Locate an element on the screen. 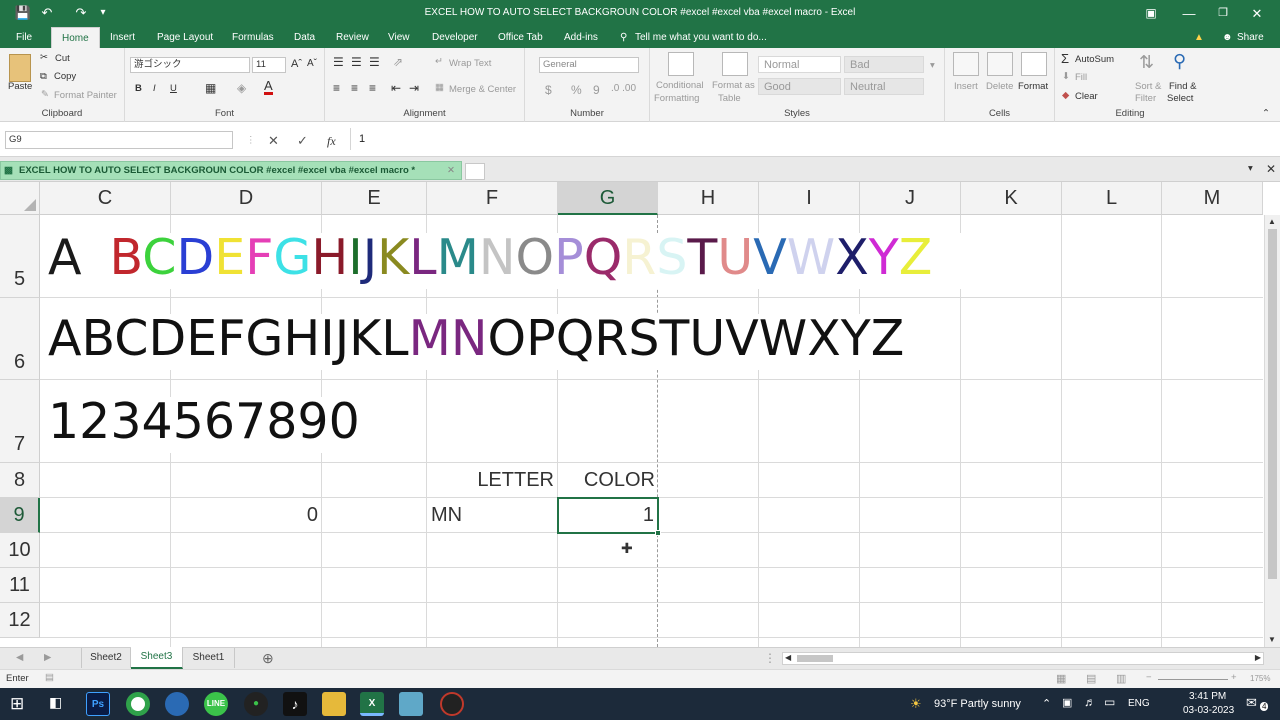 This screenshot has width=1280, height=720. scroll-up-icon: ▲ is located at coordinates (1272, 221).